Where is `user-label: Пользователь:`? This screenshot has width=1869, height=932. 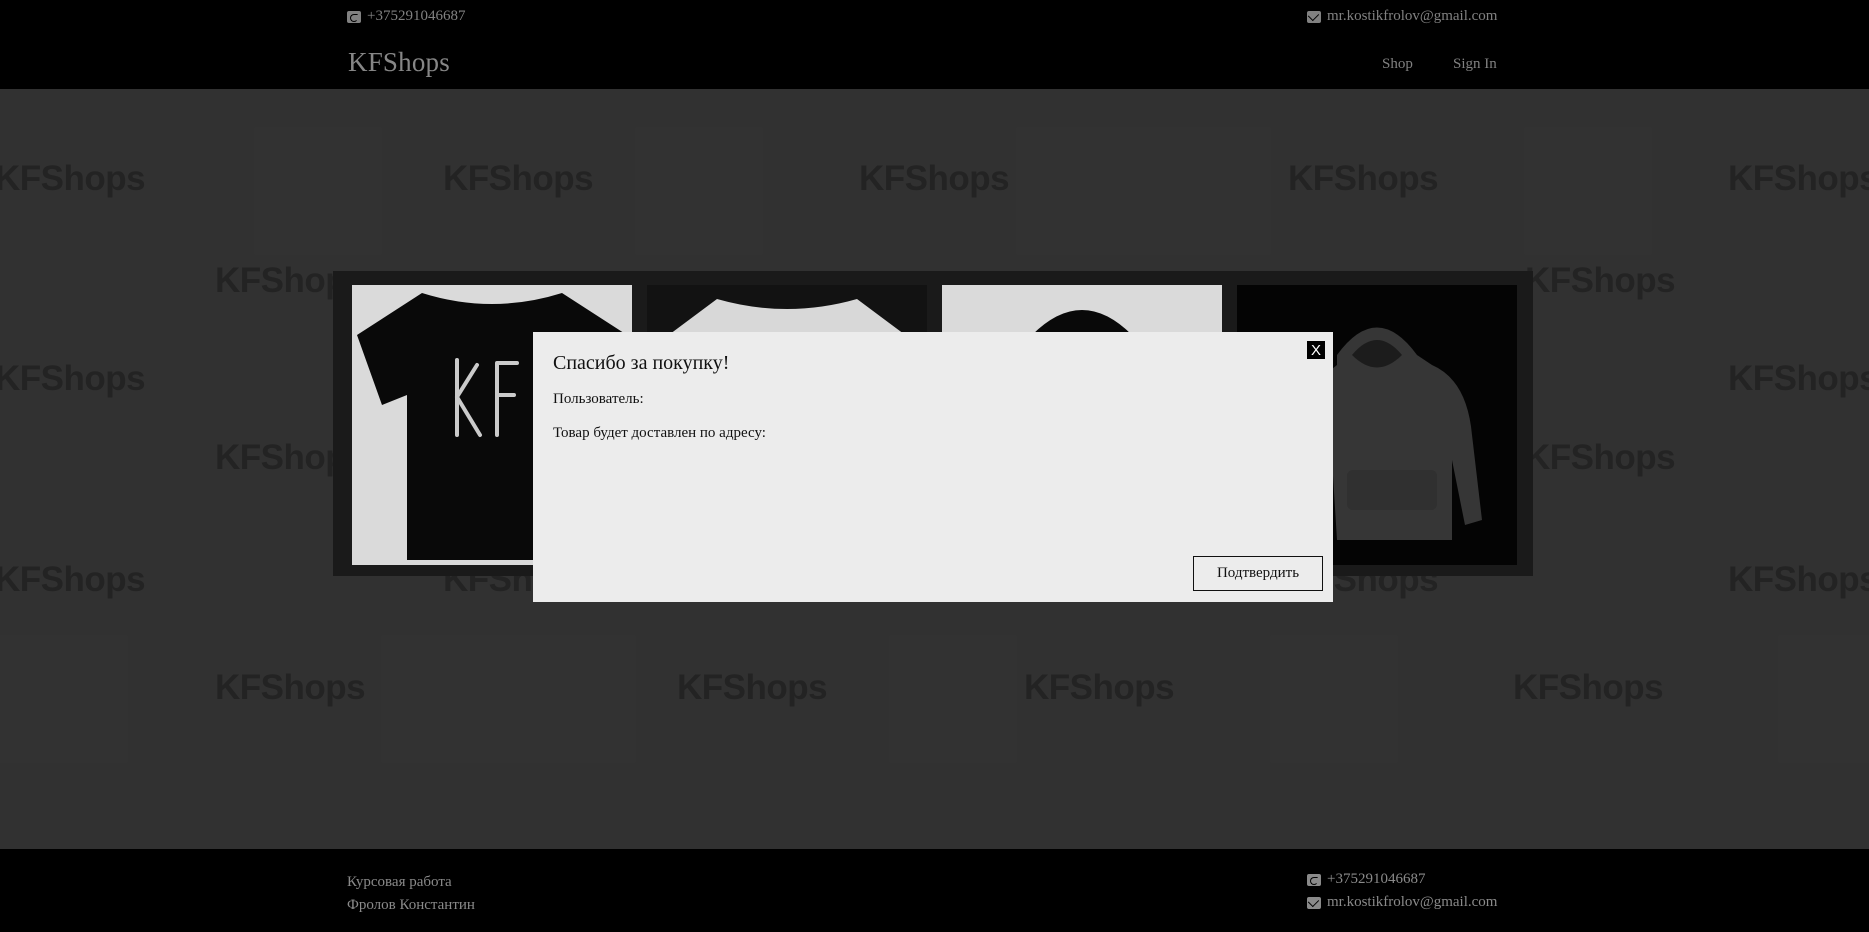 user-label: Пользователь: is located at coordinates (598, 399).